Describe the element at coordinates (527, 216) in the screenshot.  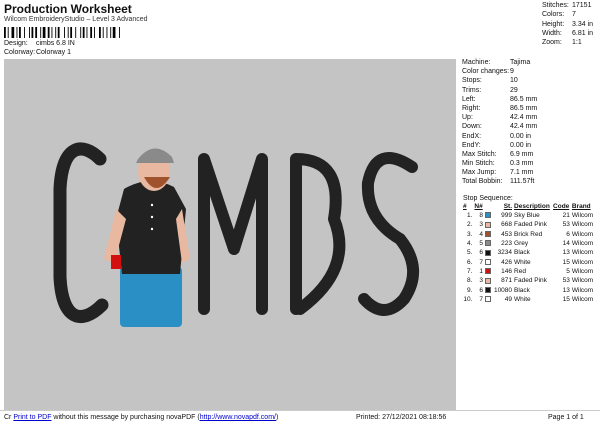
I see `color-description: Sky Blue` at that location.